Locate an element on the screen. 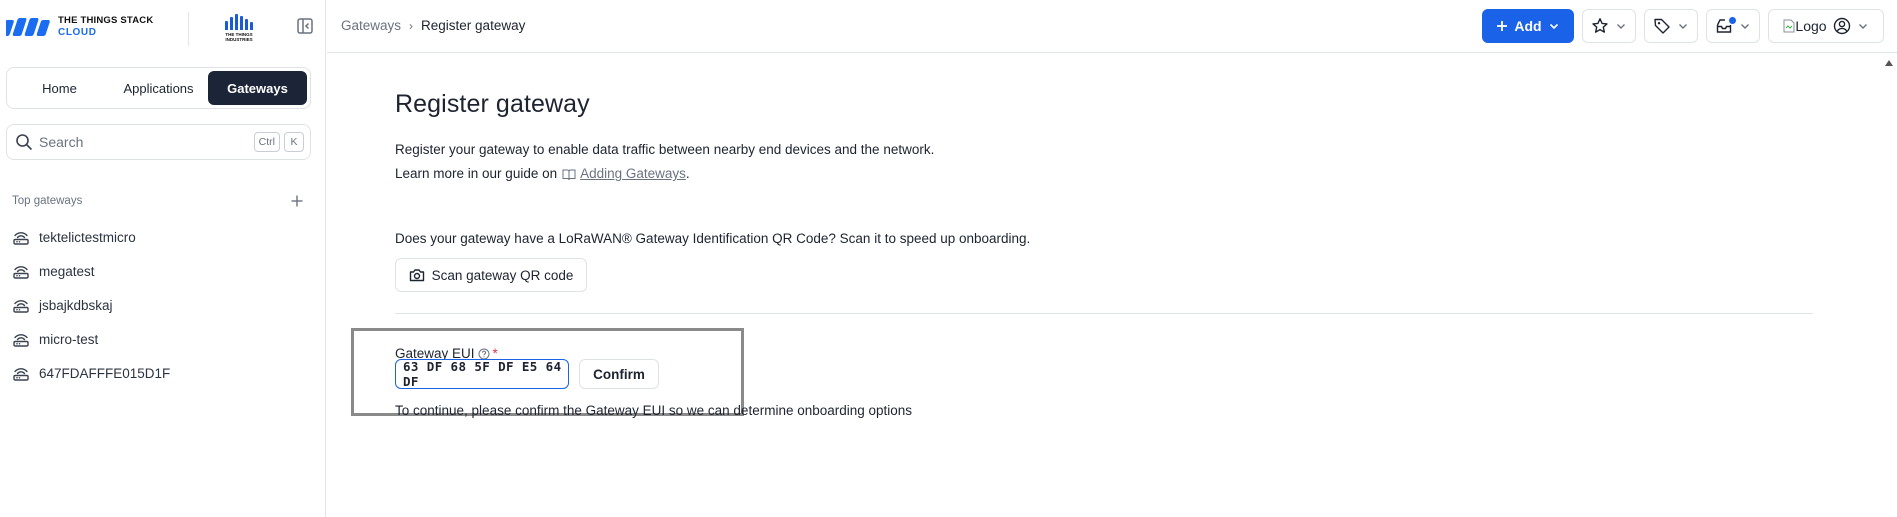  broken-logo-image: Logo is located at coordinates (1805, 26).